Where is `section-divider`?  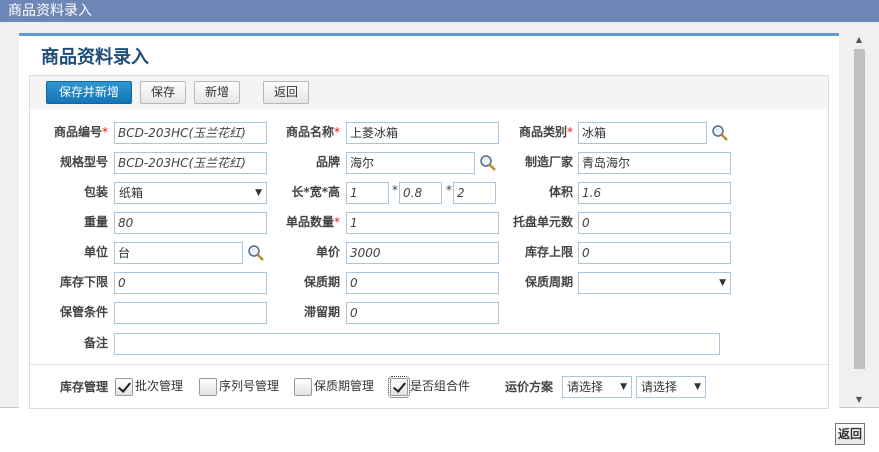 section-divider is located at coordinates (430, 364).